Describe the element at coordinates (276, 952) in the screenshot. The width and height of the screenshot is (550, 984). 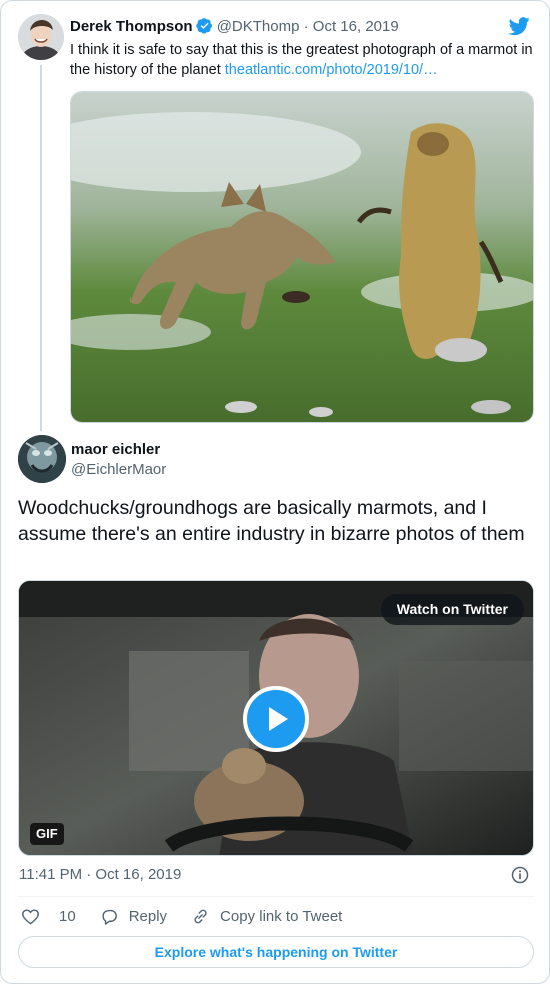
I see `explore-twitter-button: Explore what's happening on Twitter` at that location.